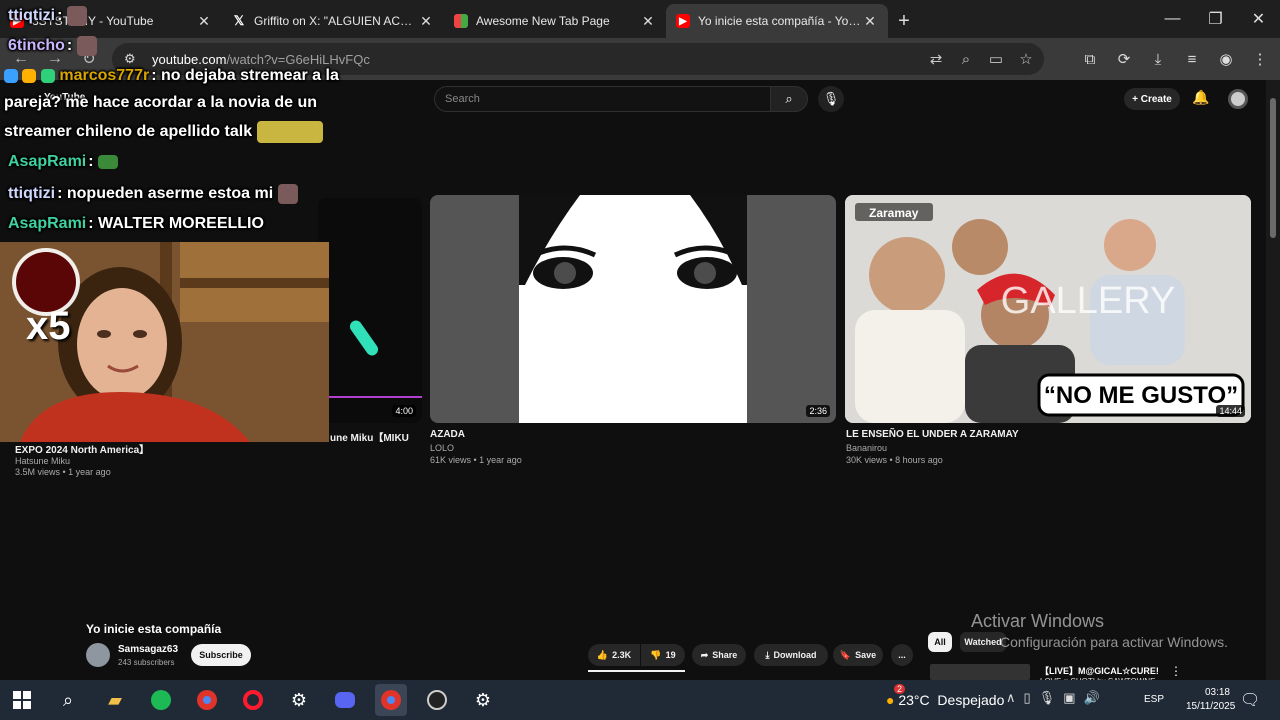  I want to click on bookmark-star-icon: ☆, so click(1026, 59).